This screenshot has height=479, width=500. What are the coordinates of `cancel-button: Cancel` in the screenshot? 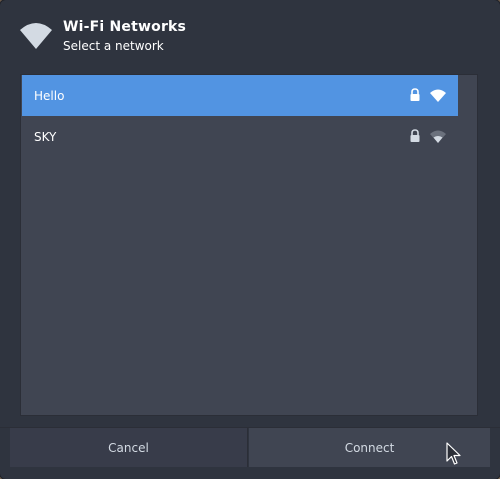 It's located at (129, 447).